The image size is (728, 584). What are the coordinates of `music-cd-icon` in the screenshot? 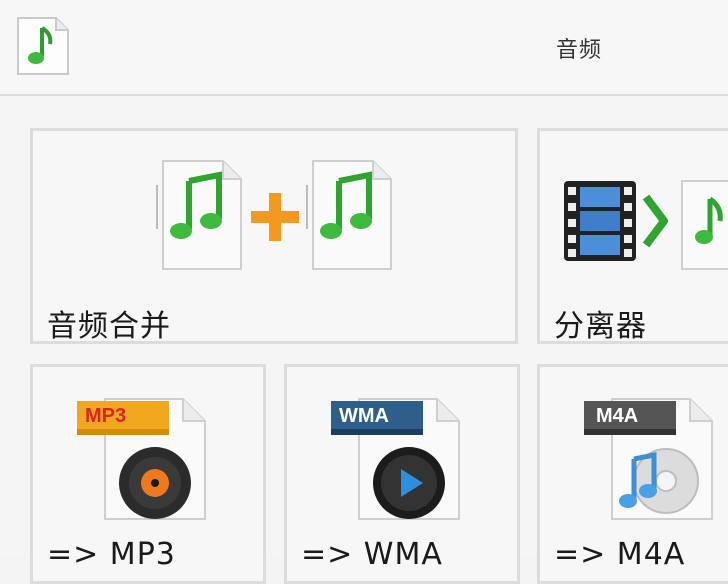 It's located at (659, 481).